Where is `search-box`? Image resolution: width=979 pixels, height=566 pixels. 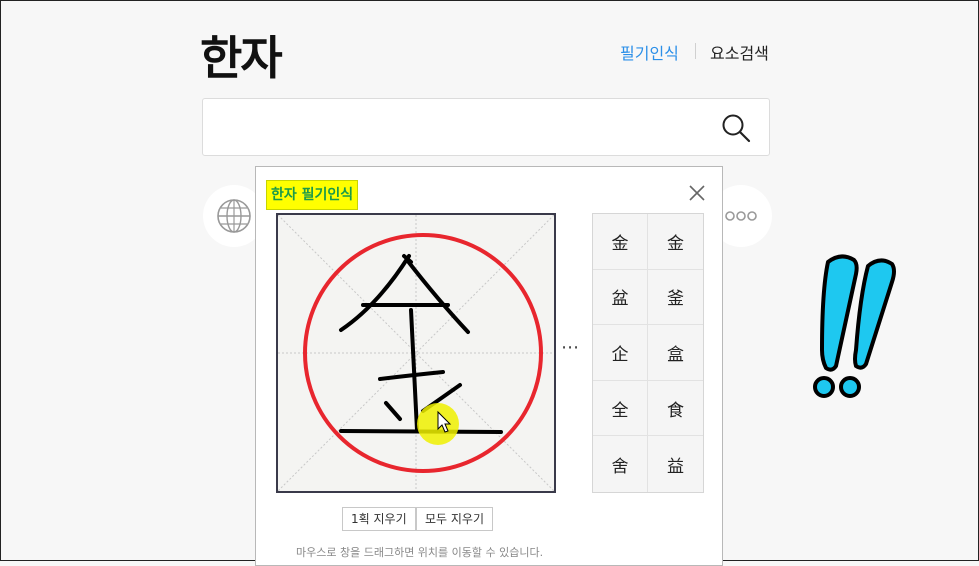
search-box is located at coordinates (486, 127).